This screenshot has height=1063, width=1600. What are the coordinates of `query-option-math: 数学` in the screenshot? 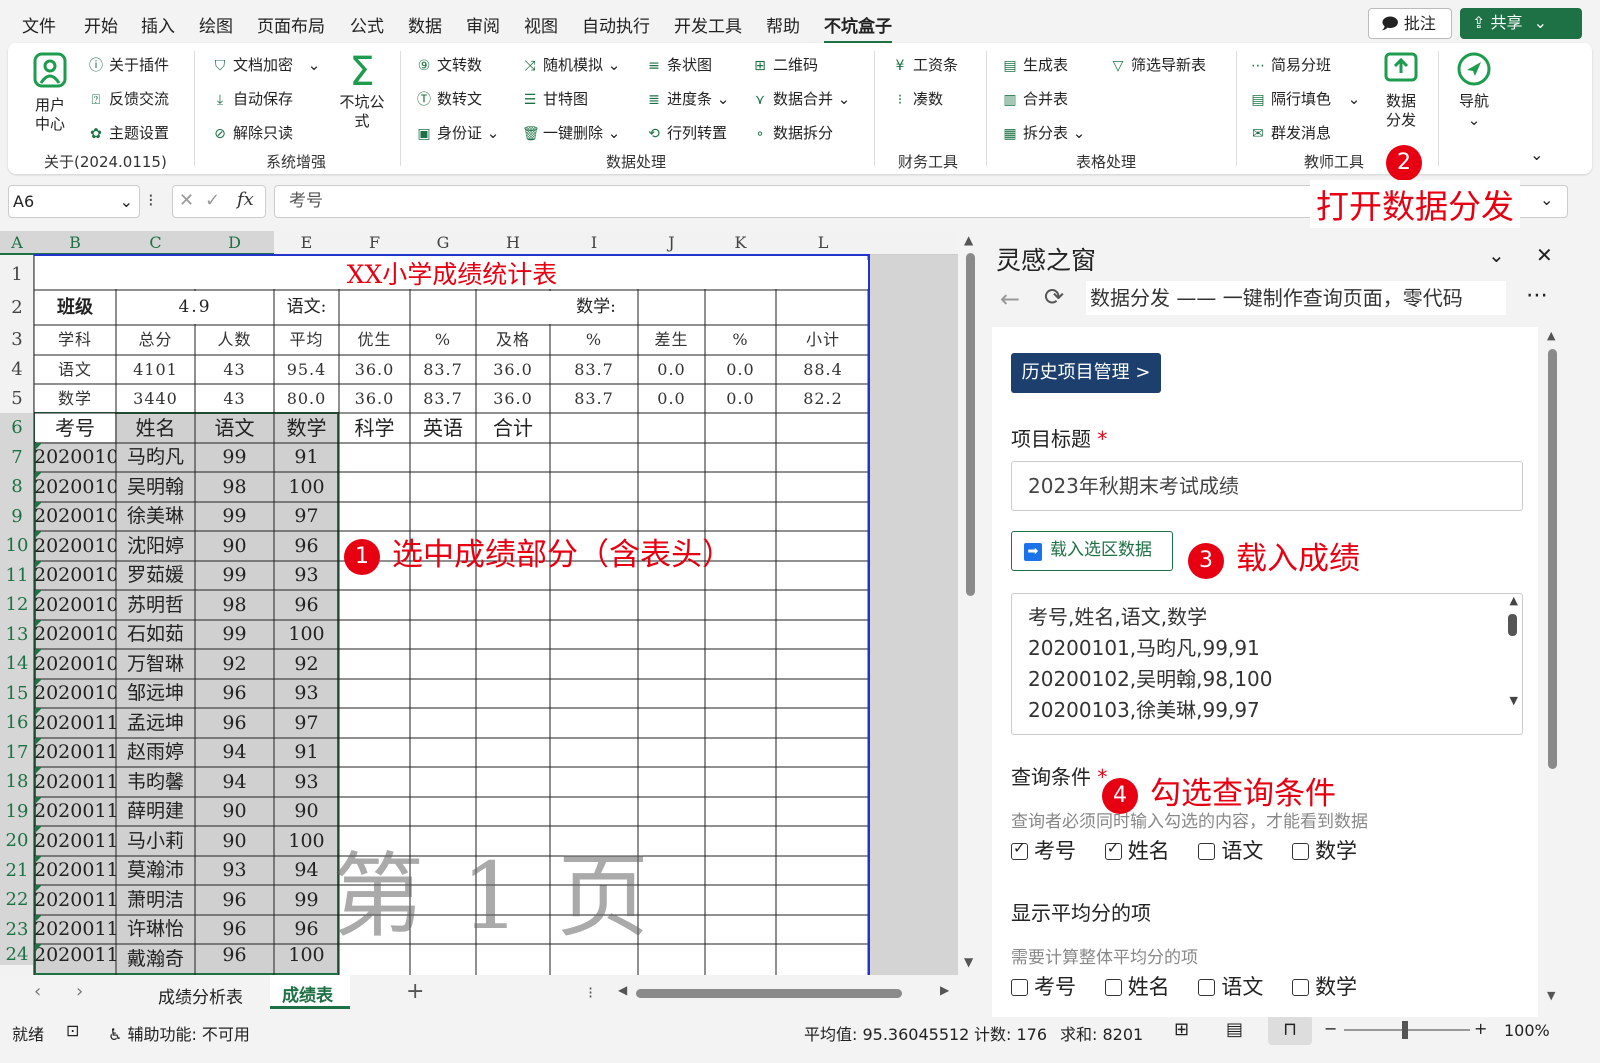 It's located at (1324, 851).